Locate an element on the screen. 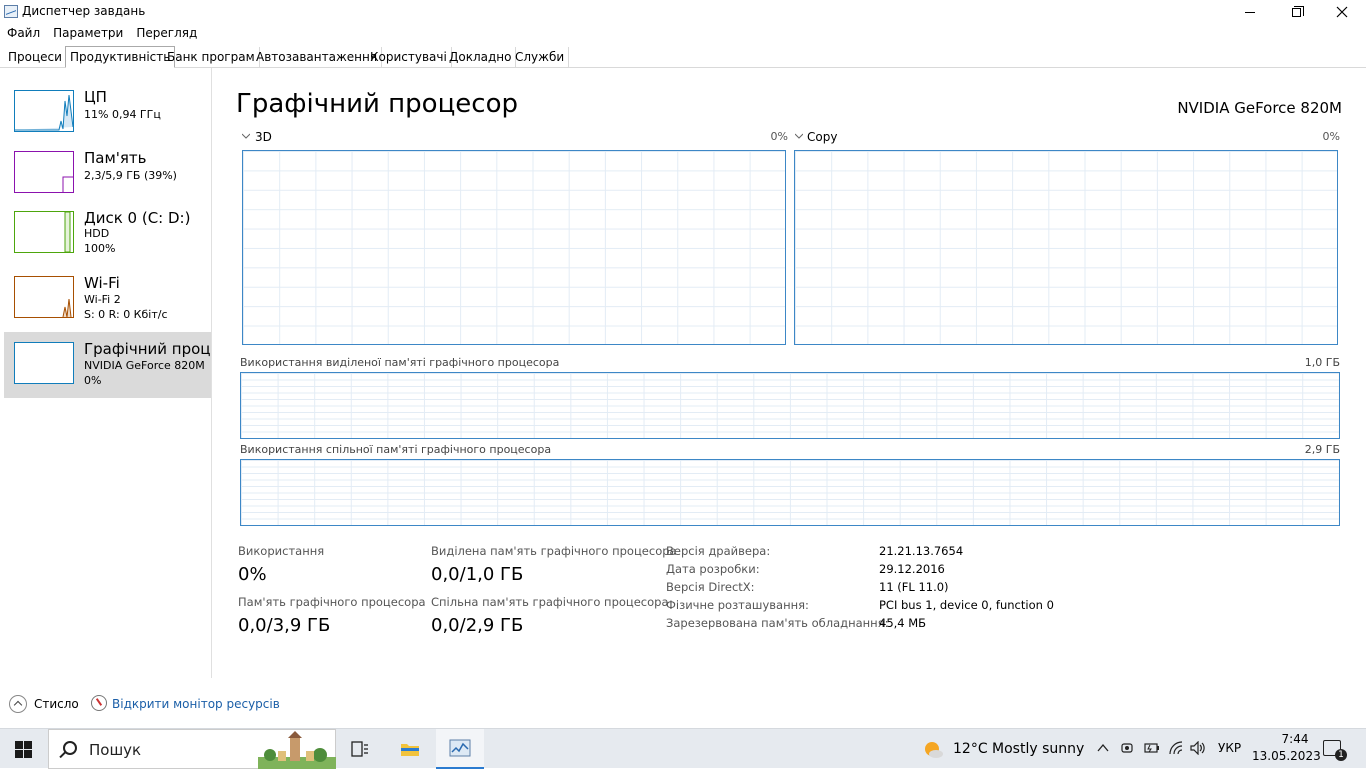 The width and height of the screenshot is (1366, 769). task-manager-icon is located at coordinates (11, 11).